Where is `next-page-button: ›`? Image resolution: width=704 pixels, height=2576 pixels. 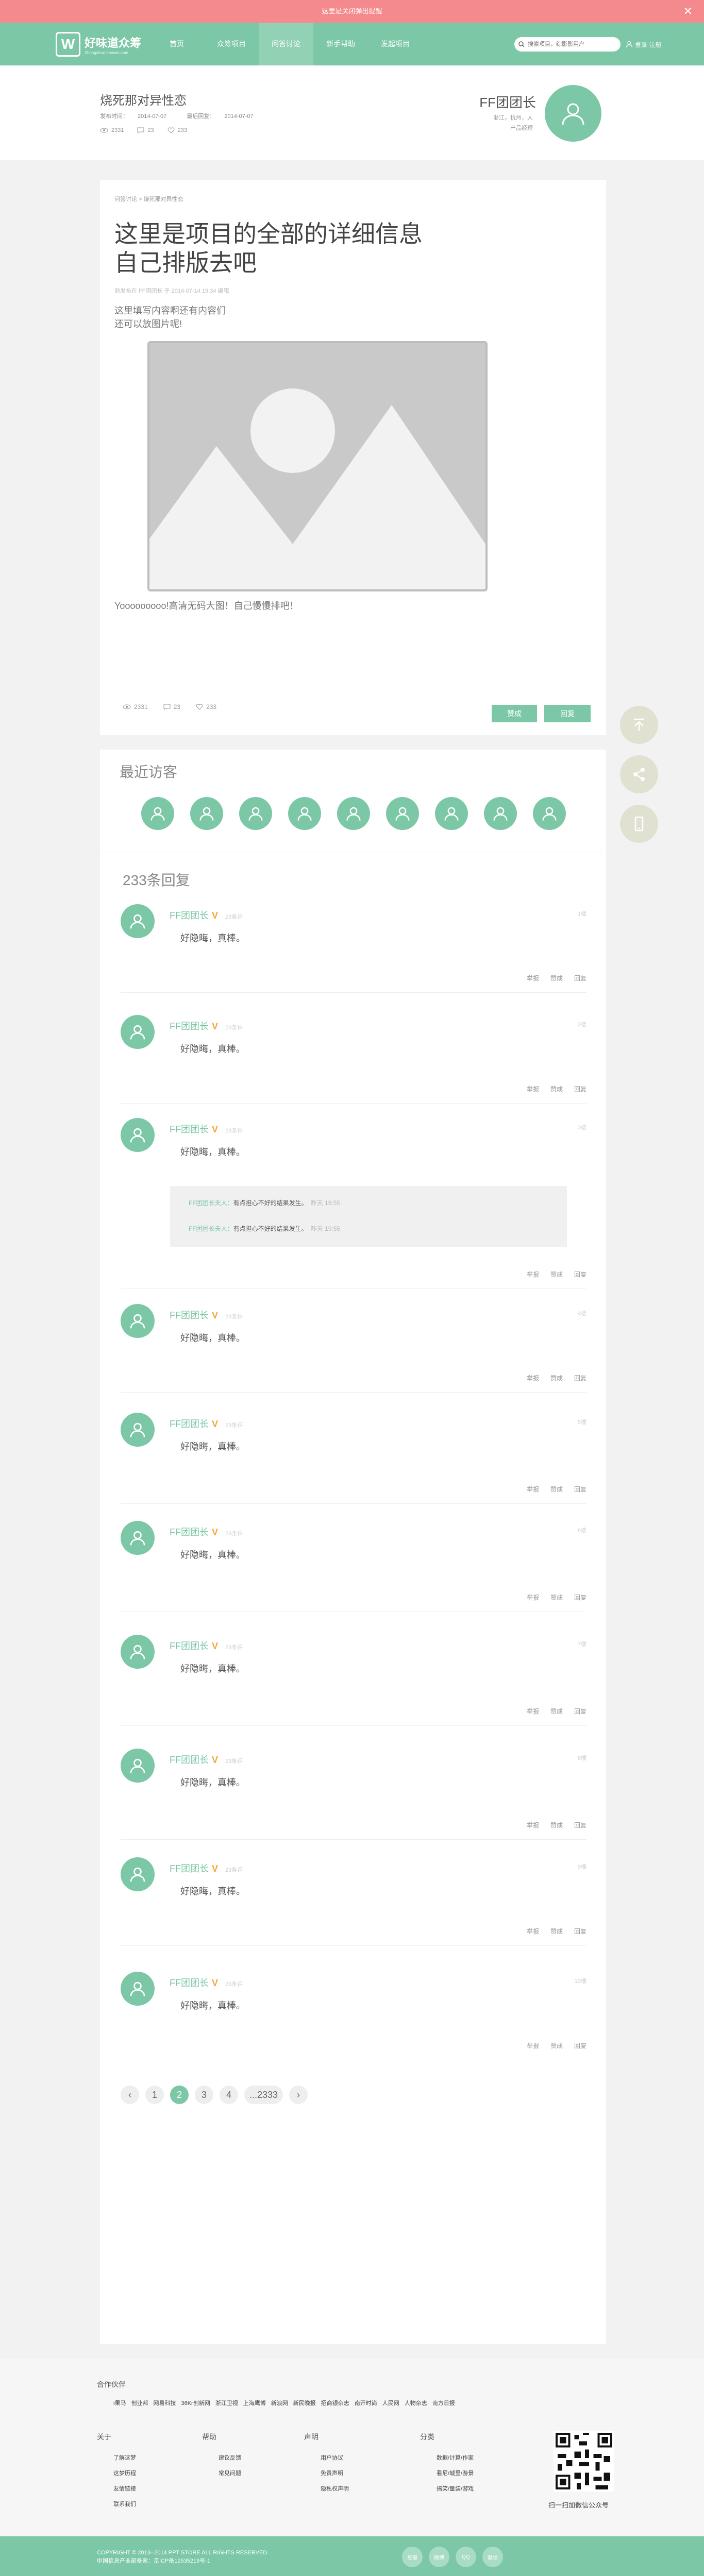 next-page-button: › is located at coordinates (298, 2095).